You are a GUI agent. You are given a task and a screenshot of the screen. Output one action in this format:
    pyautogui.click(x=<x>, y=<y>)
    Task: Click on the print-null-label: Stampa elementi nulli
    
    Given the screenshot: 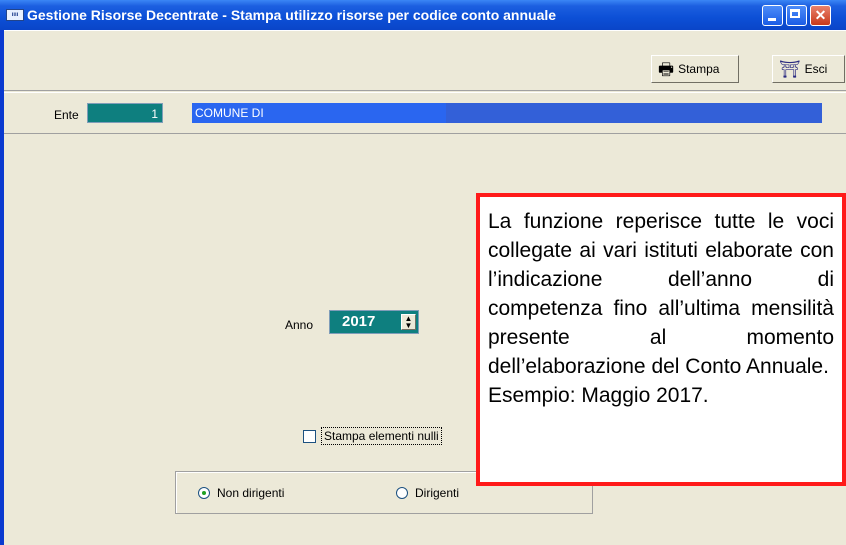 What is the action you would take?
    pyautogui.click(x=381, y=436)
    